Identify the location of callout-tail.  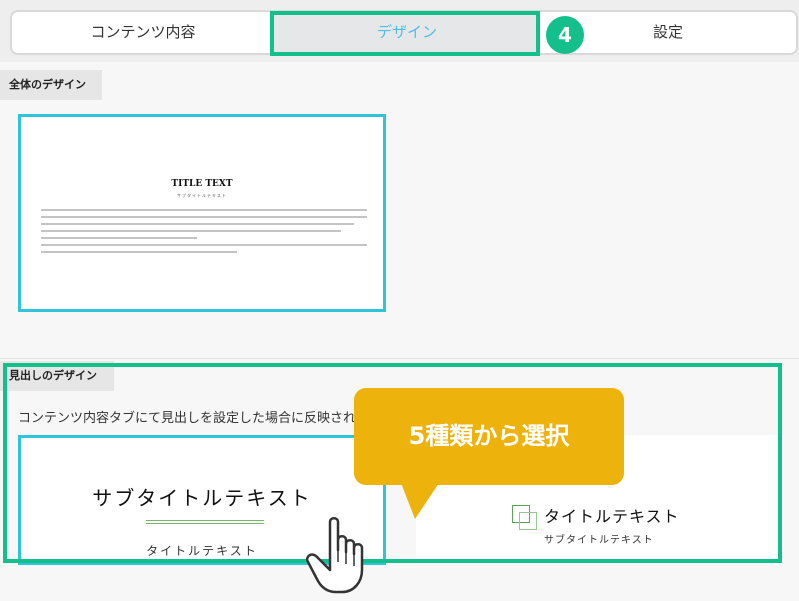
(420, 501).